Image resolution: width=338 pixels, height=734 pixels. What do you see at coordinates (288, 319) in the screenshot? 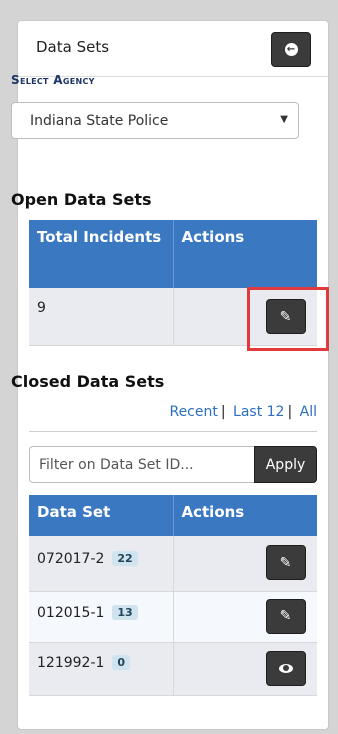
I see `highlight-box` at bounding box center [288, 319].